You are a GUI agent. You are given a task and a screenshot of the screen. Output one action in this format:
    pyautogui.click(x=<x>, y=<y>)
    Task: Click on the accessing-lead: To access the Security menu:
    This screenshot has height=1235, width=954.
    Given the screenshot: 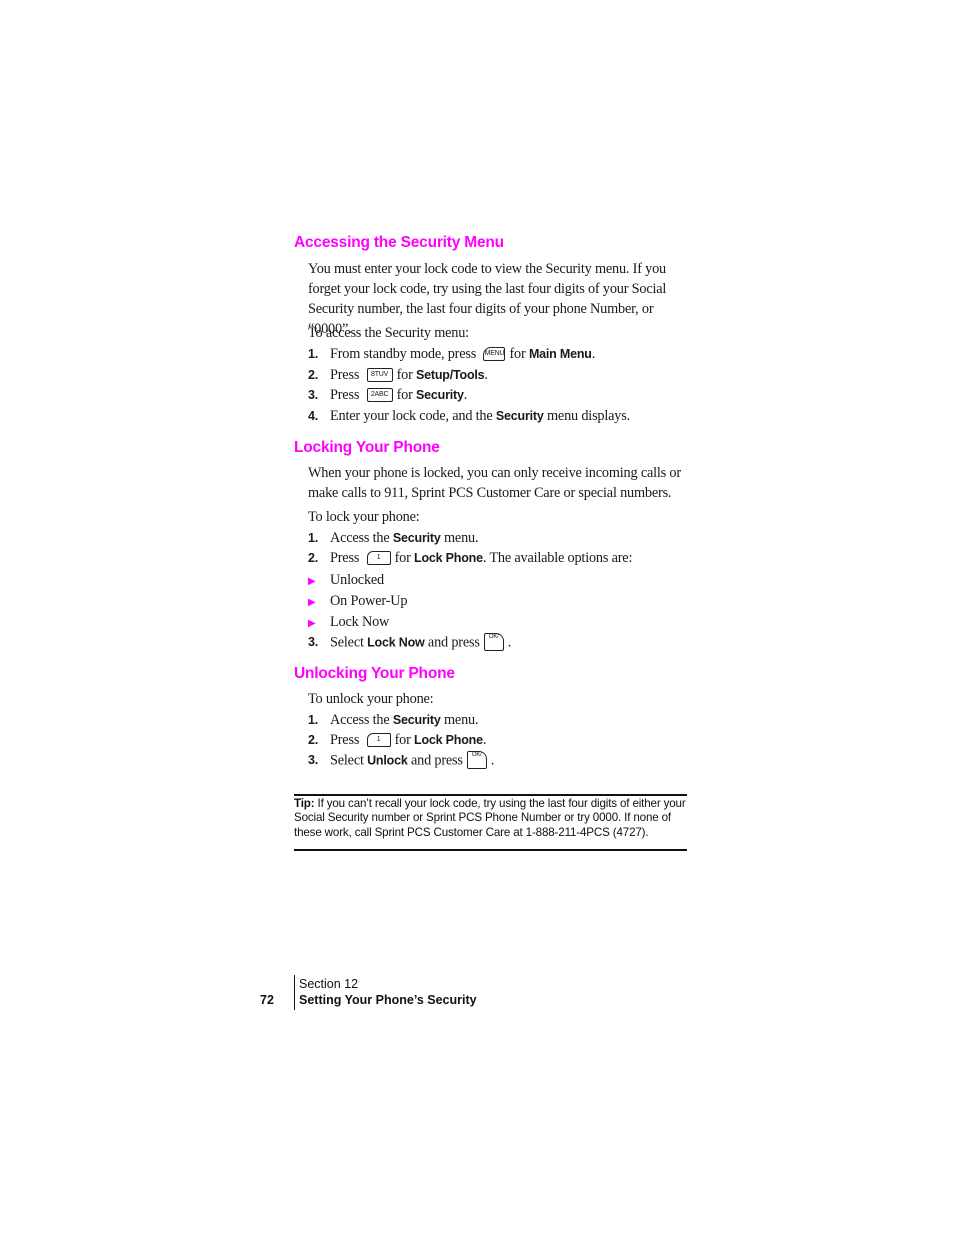 What is the action you would take?
    pyautogui.click(x=388, y=333)
    